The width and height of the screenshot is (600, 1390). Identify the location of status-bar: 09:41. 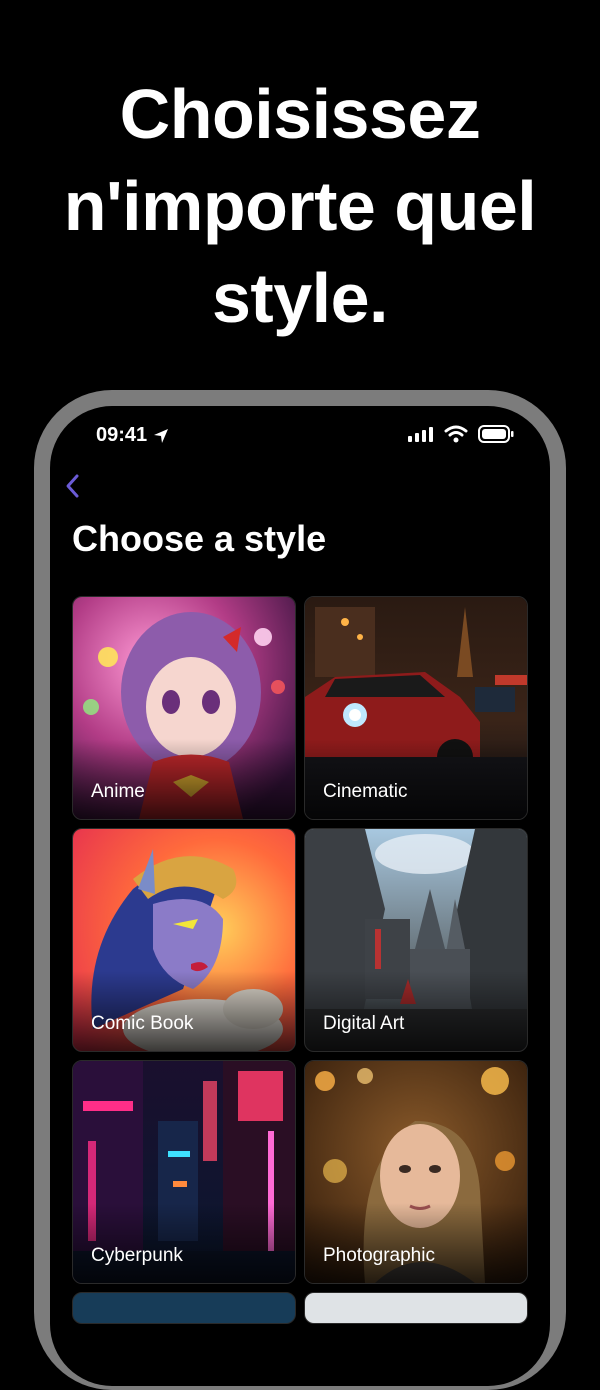
(300, 436).